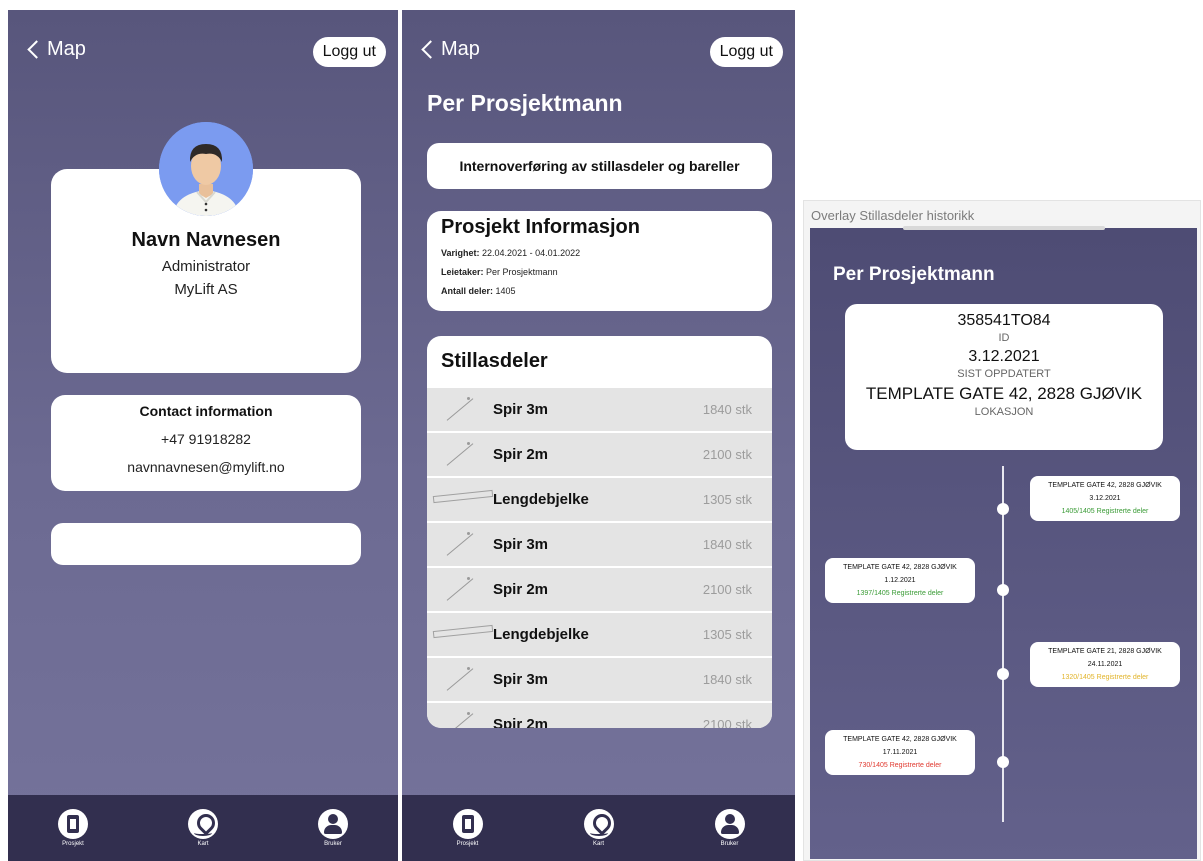 The width and height of the screenshot is (1203, 861). What do you see at coordinates (206, 439) in the screenshot?
I see `phone-number: +47 91918282` at bounding box center [206, 439].